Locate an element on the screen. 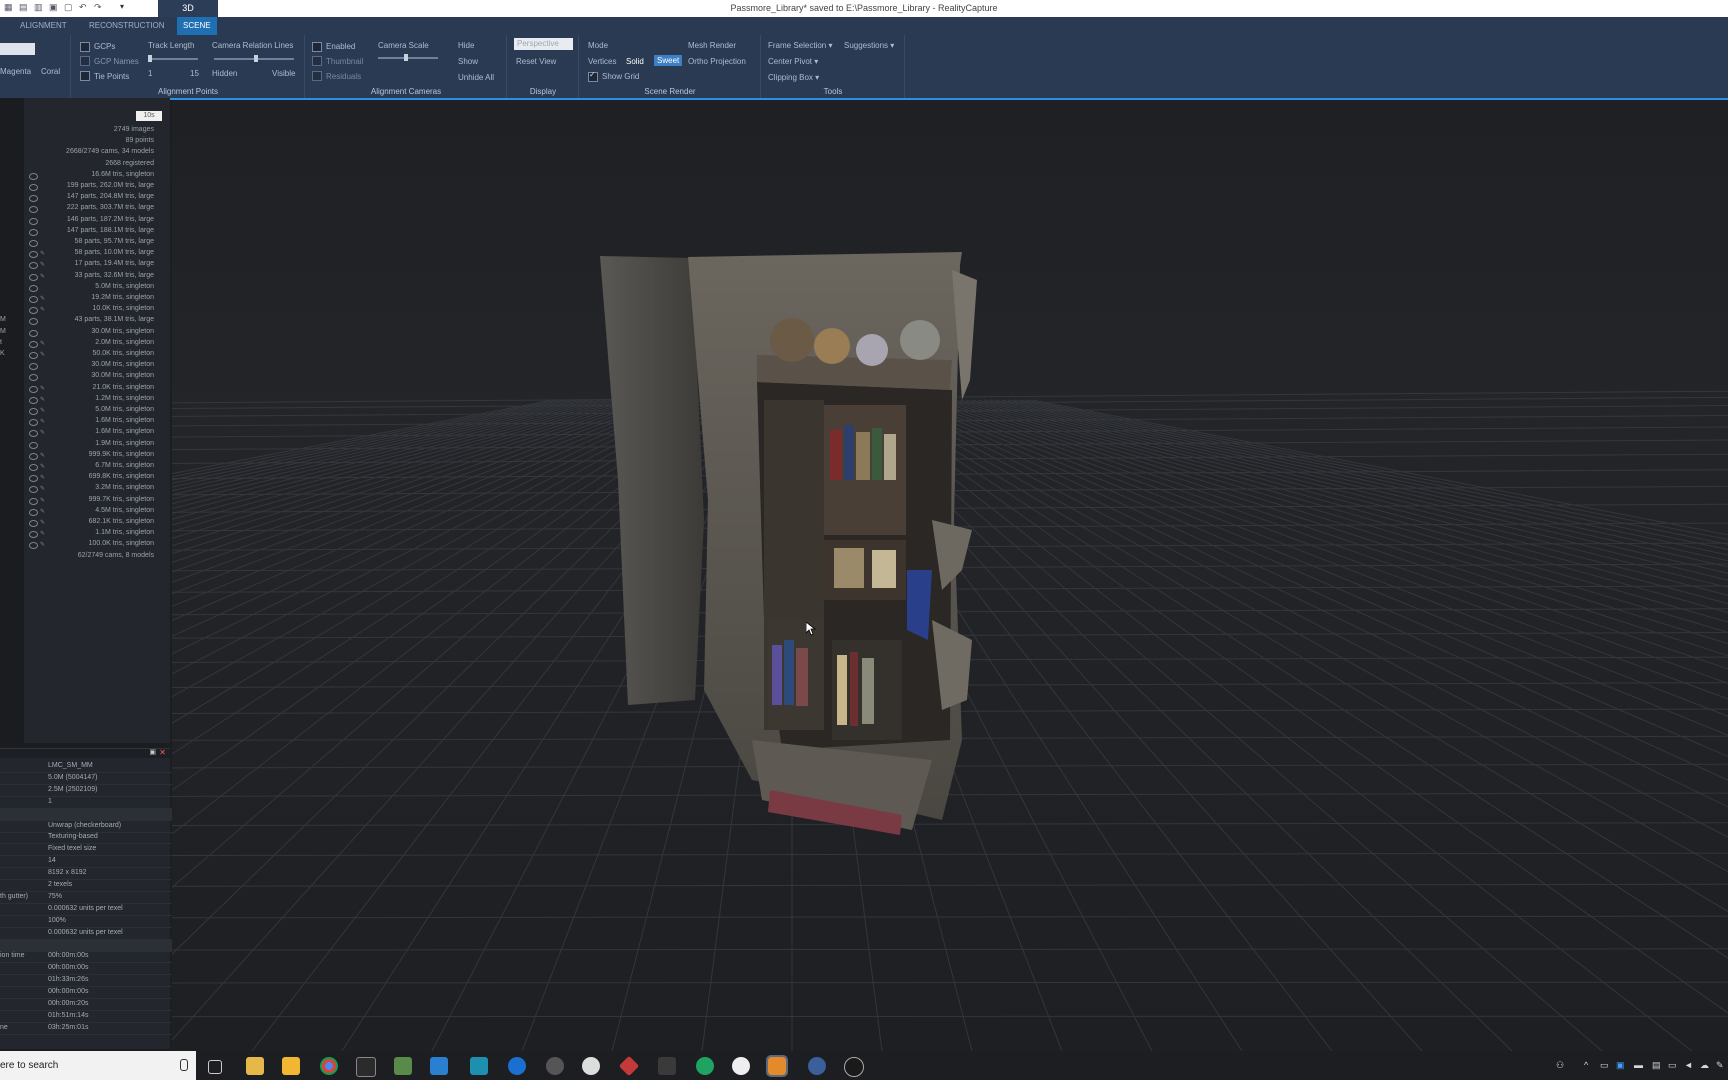 The image size is (1728, 1080). tree-row: ✎ 999.7K tris, singleton is located at coordinates (85, 501).